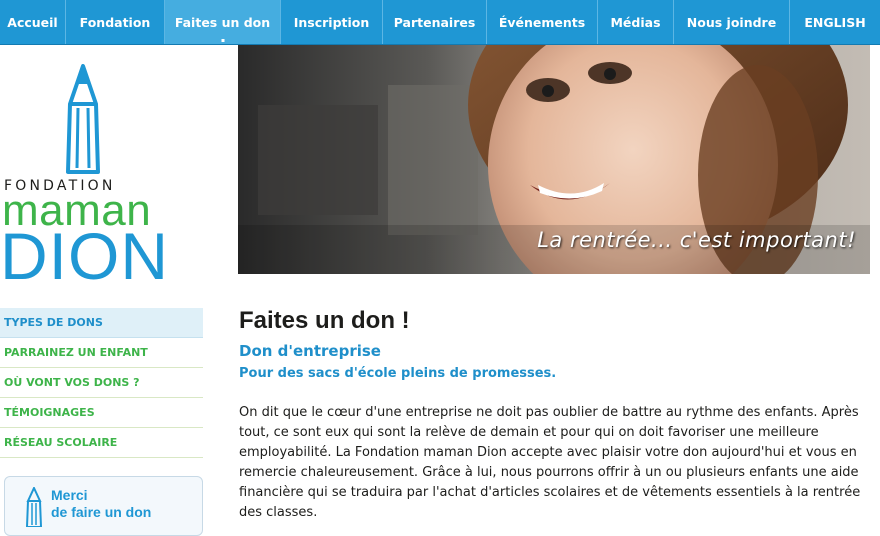  I want to click on nav-label: ENGLISH, so click(835, 22).